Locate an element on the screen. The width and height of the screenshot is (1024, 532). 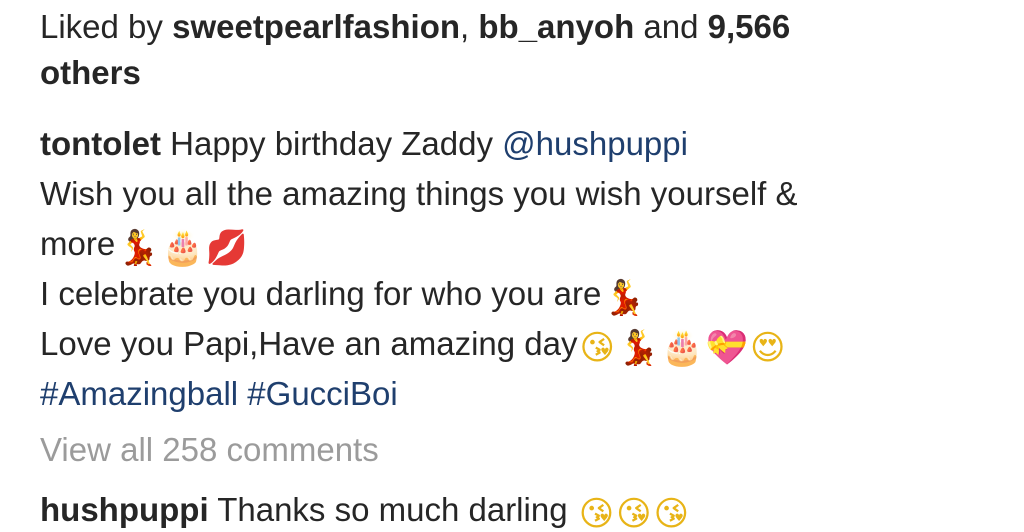
hashtag-link-2: #GucciBoi is located at coordinates (322, 393).